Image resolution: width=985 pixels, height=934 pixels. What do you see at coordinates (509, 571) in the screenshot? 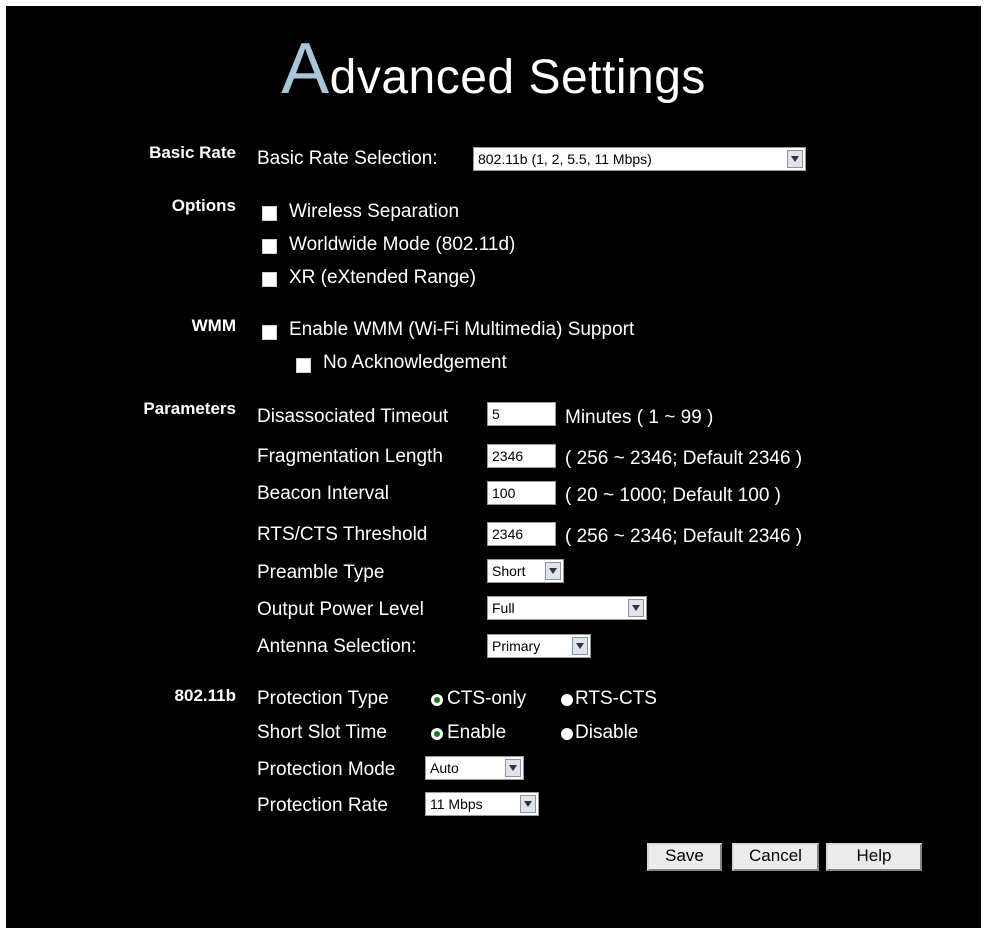
I see `preamble-type-value: Short` at bounding box center [509, 571].